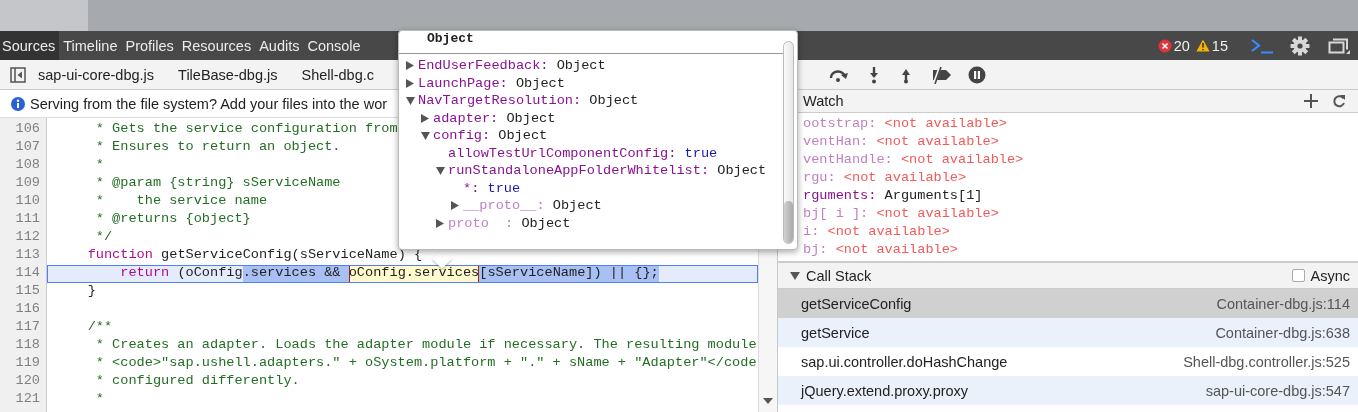 Image resolution: width=1358 pixels, height=412 pixels. What do you see at coordinates (425, 363) in the screenshot?
I see `code-line: * <code>"sap.ushell.adapters." + oSystem.platform + "." + sName + "Adapter"</code` at bounding box center [425, 363].